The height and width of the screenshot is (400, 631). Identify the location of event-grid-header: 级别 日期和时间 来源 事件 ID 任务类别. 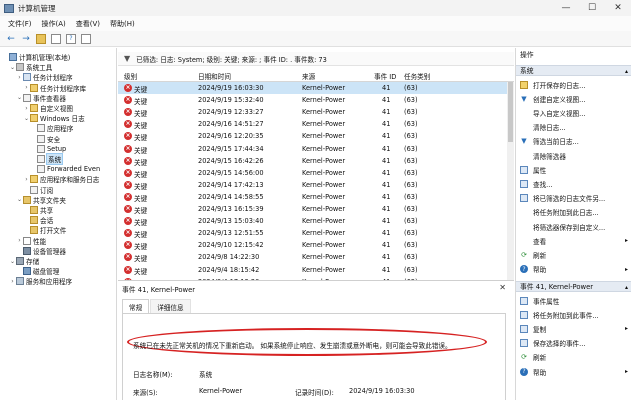
(316, 75).